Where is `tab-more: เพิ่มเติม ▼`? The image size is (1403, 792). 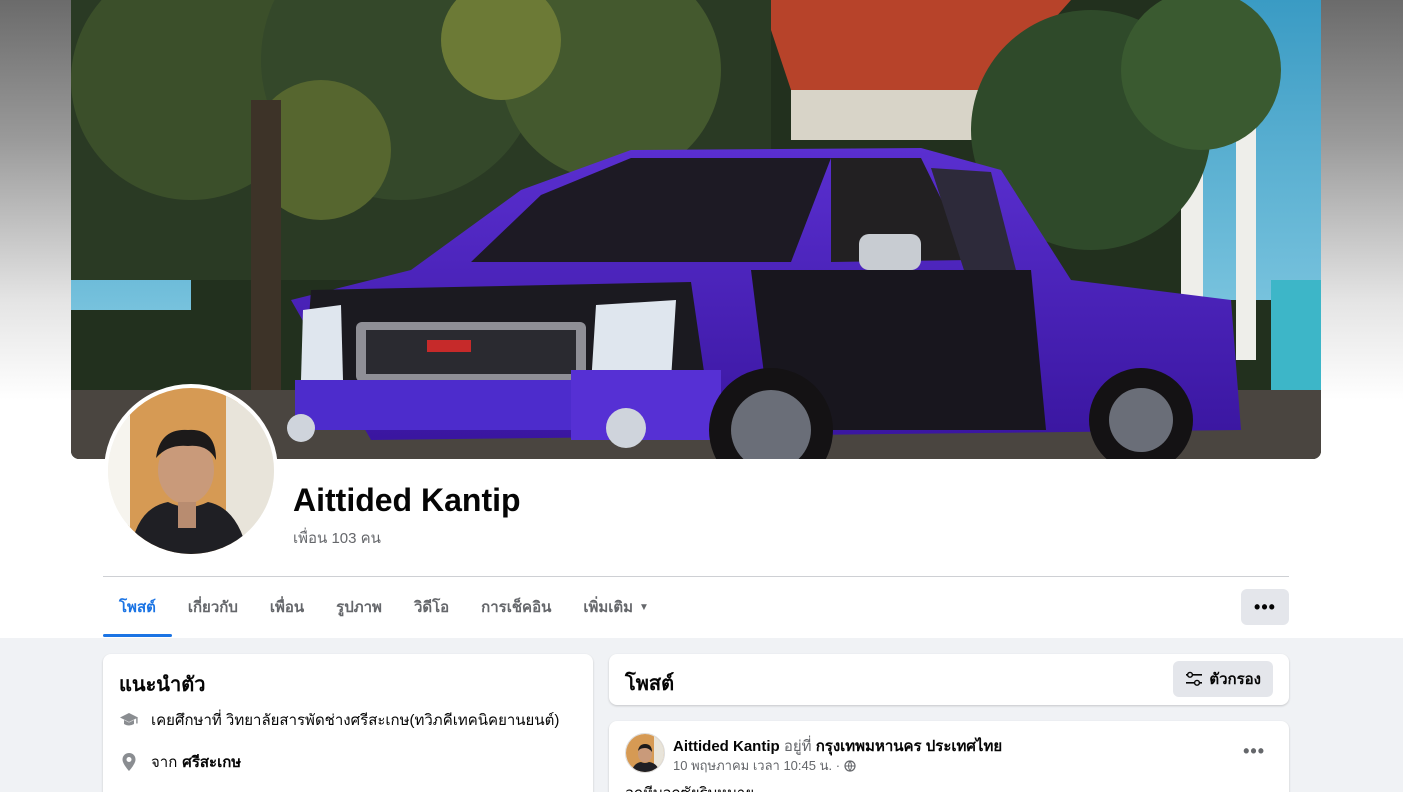
tab-more: เพิ่มเติม ▼ is located at coordinates (616, 607).